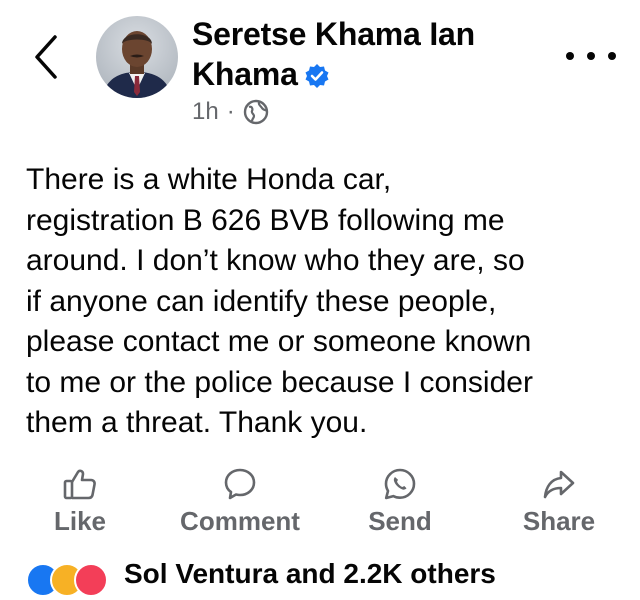 The height and width of the screenshot is (600, 640). What do you see at coordinates (400, 484) in the screenshot?
I see `whatsapp-icon` at bounding box center [400, 484].